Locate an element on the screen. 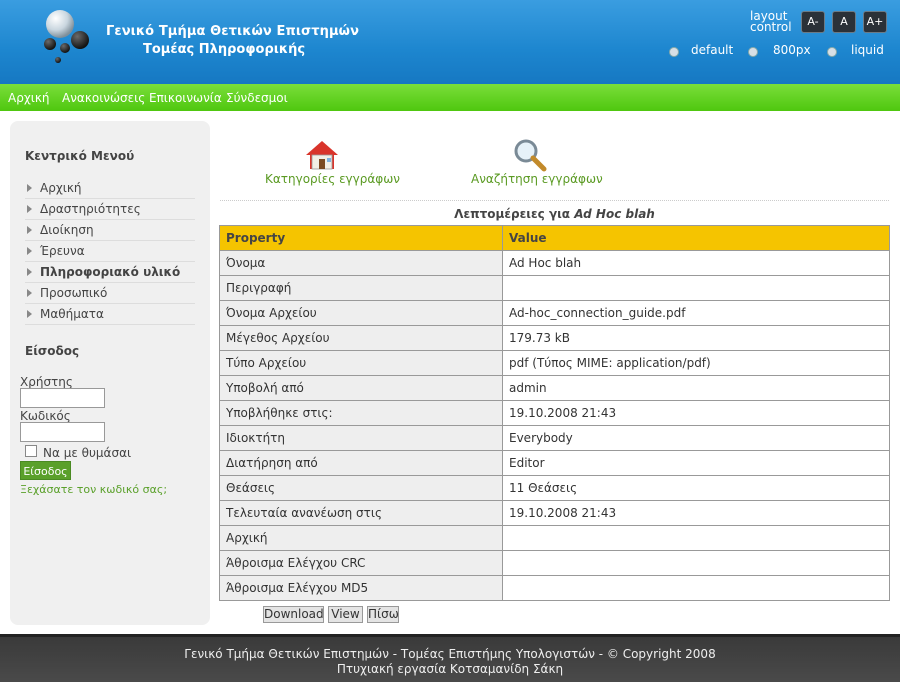  value-cell: Editor is located at coordinates (696, 463).